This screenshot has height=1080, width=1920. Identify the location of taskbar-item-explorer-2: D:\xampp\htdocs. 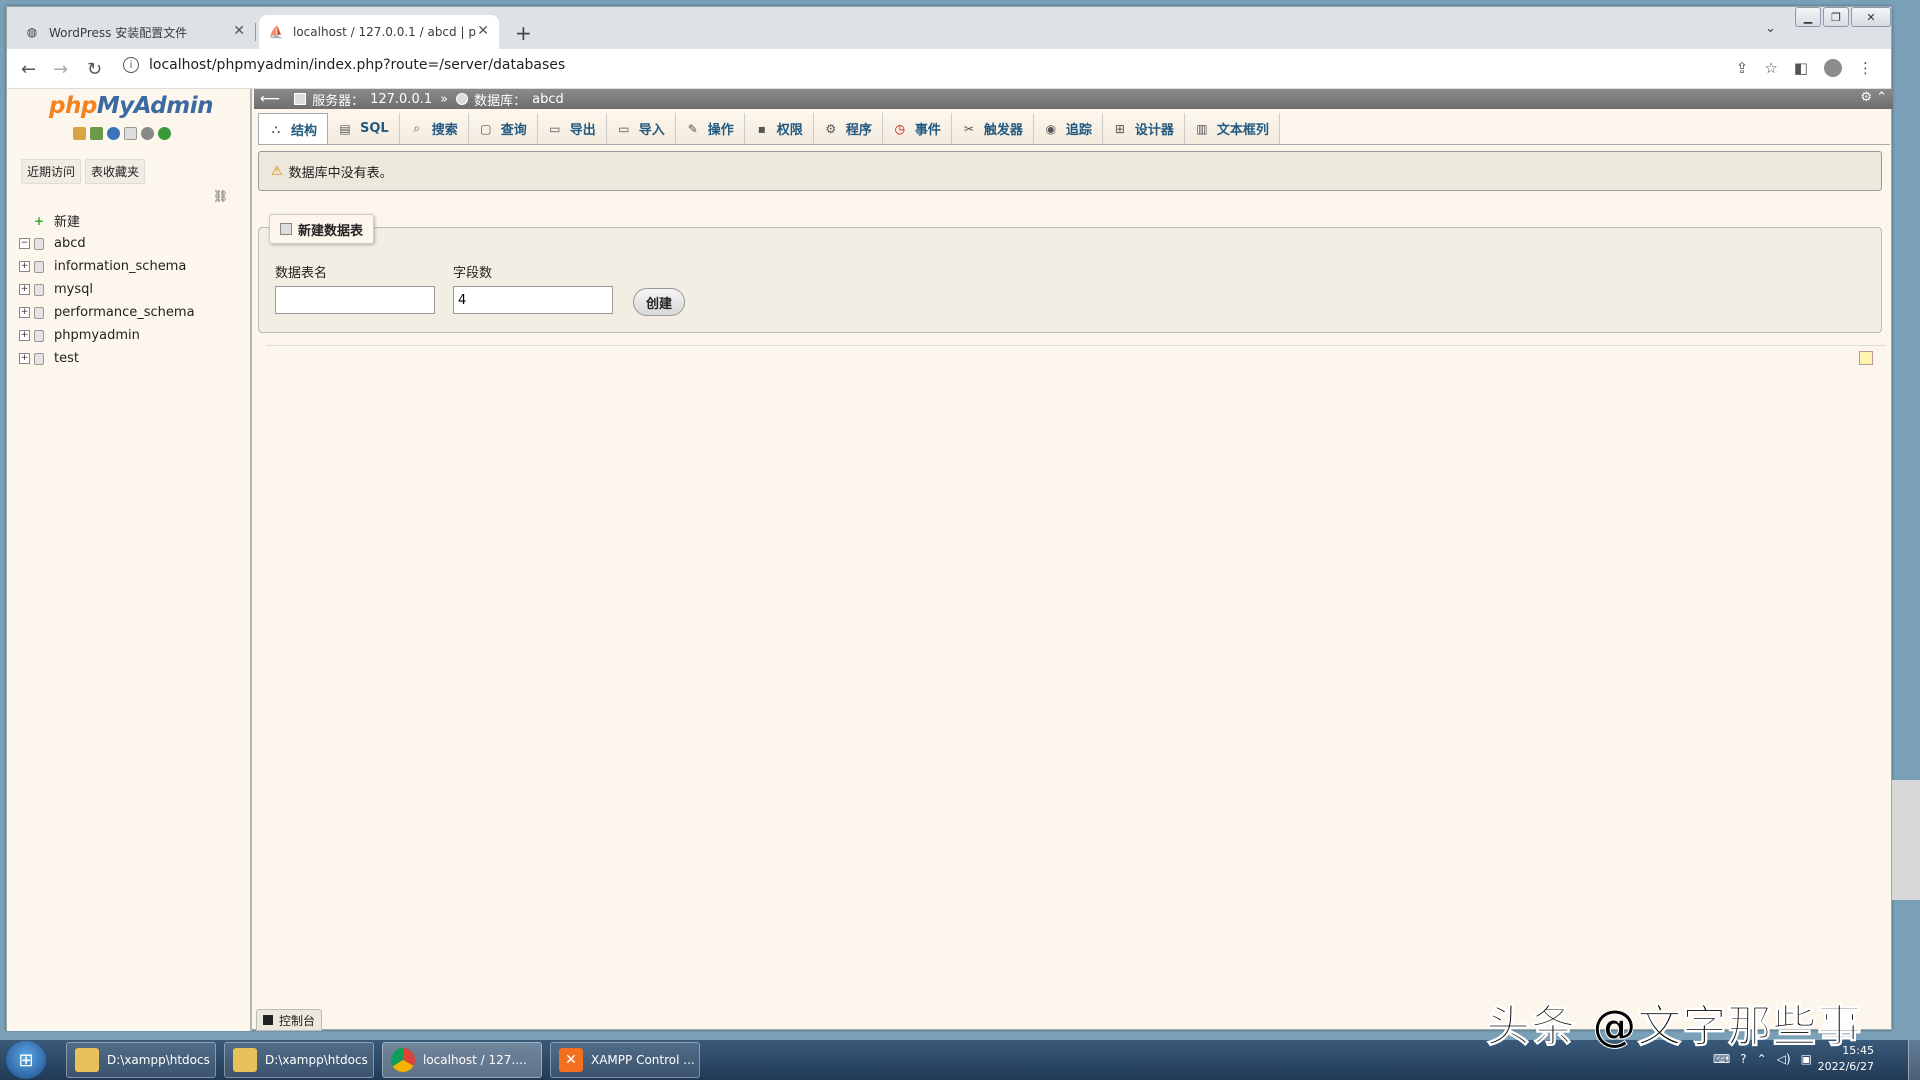
(299, 1060).